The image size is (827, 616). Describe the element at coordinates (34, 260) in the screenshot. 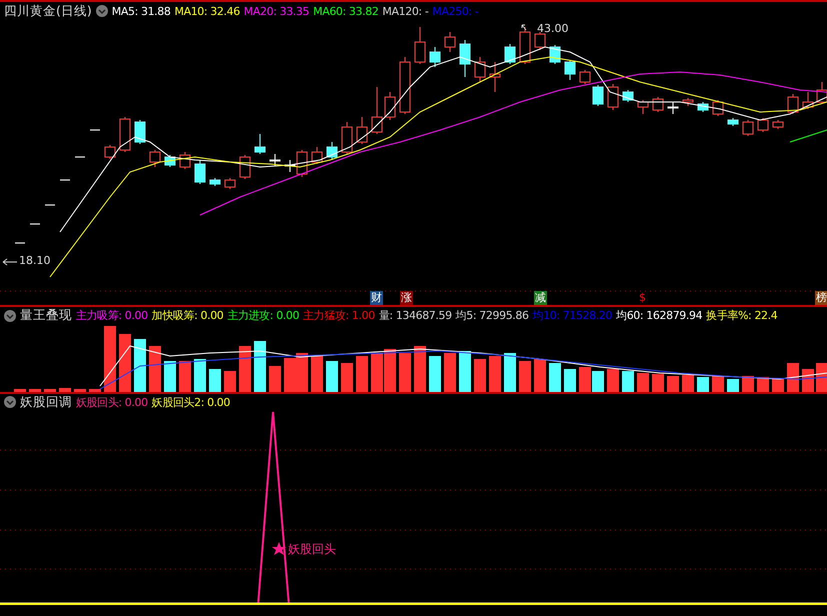

I see `low-price-label: 18.10` at that location.